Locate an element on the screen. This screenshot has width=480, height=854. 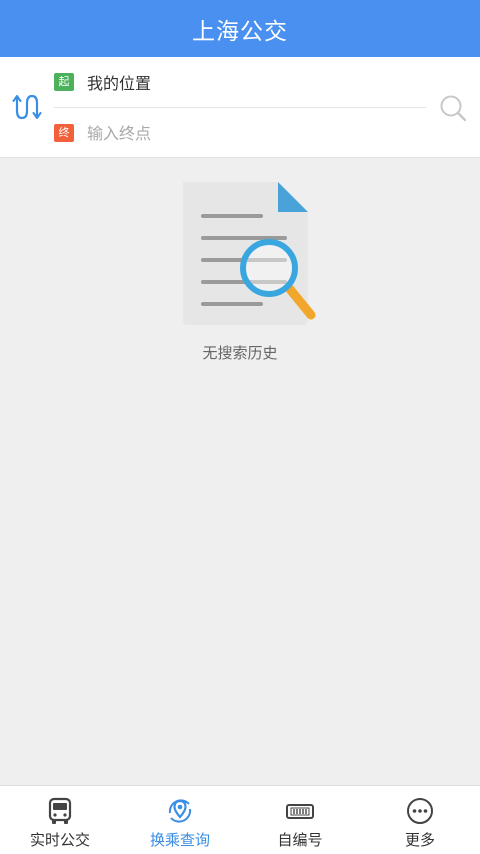
vehicle-number-icon is located at coordinates (300, 811).